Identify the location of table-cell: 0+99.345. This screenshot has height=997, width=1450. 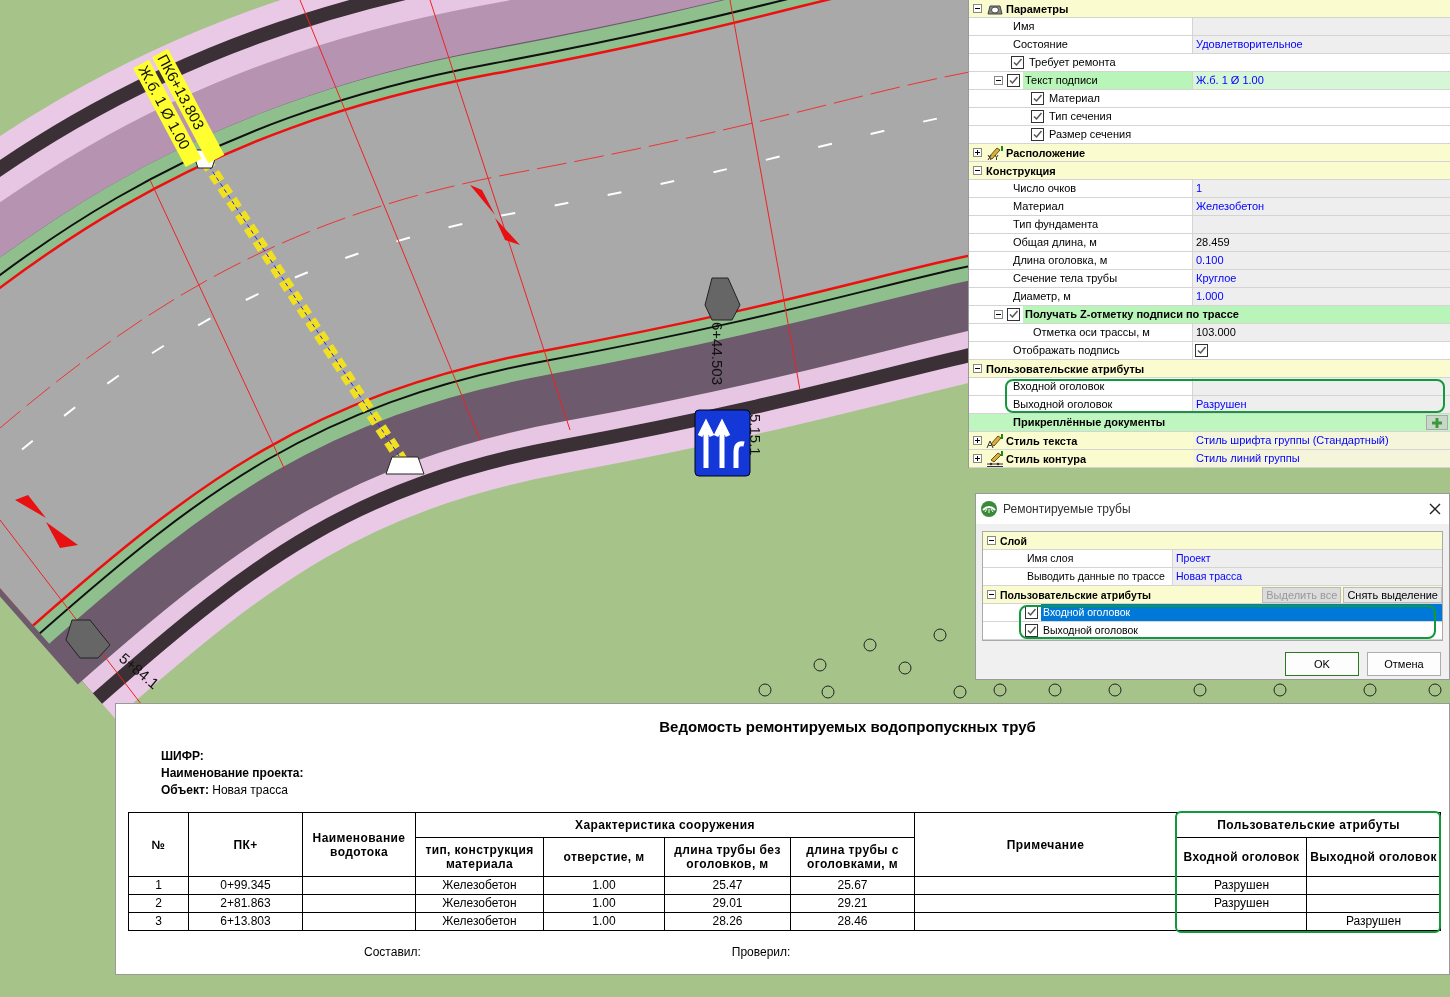
(245, 885).